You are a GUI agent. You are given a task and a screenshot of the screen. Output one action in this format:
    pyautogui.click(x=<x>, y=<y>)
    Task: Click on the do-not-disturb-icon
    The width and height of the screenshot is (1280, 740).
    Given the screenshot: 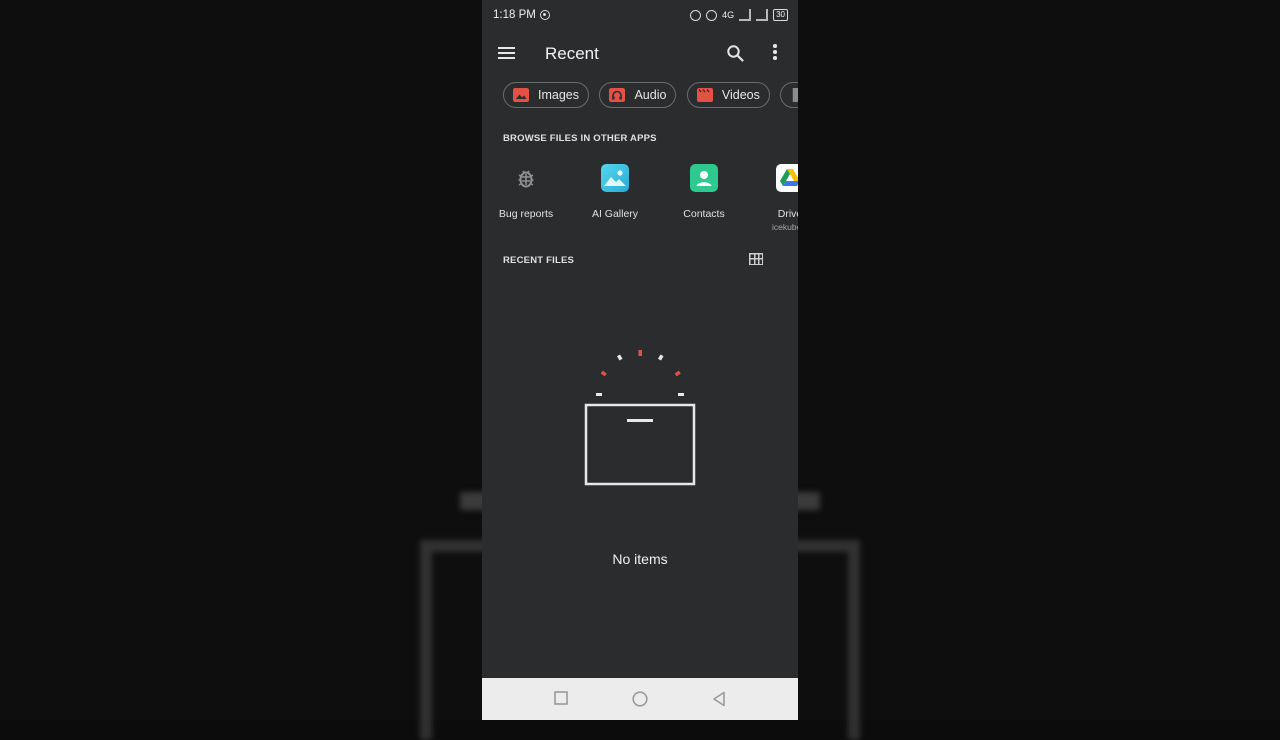 What is the action you would take?
    pyautogui.click(x=712, y=15)
    